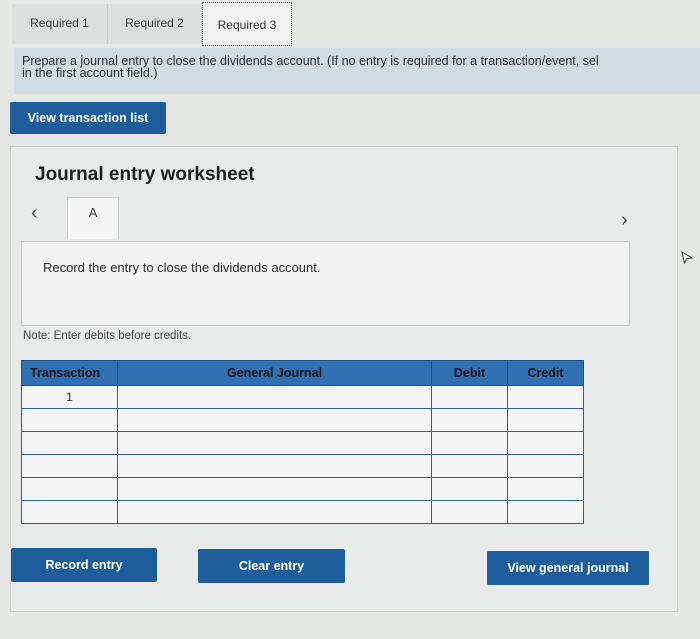 This screenshot has width=700, height=639. What do you see at coordinates (88, 118) in the screenshot?
I see `view-transaction-list-button: View transaction list` at bounding box center [88, 118].